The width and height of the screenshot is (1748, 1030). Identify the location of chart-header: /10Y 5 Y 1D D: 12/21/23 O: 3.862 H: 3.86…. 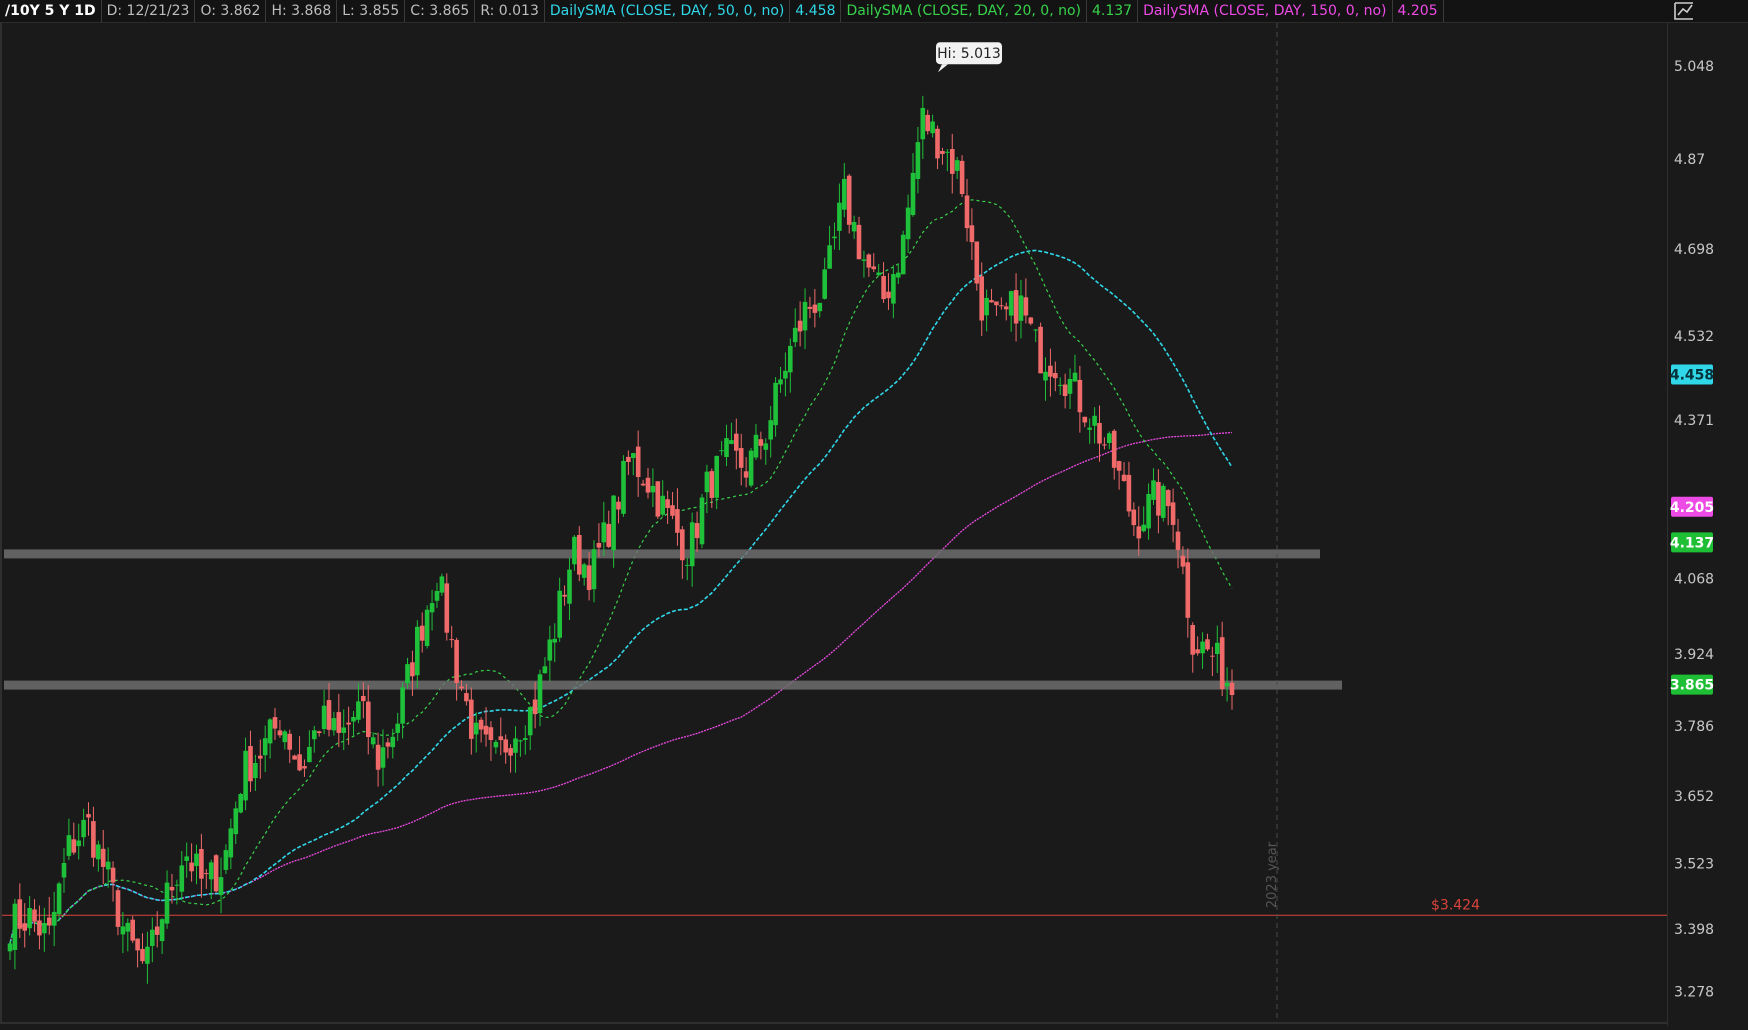
(874, 11).